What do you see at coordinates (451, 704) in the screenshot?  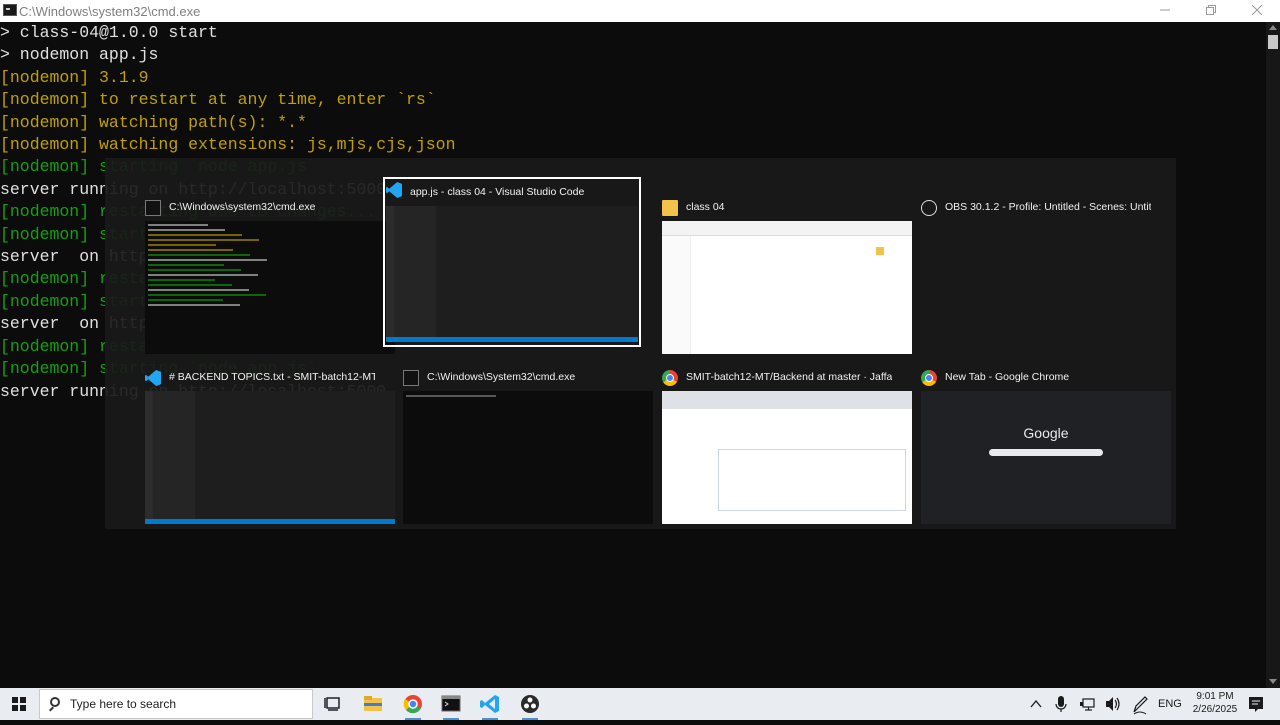 I see `taskbar-cmd` at bounding box center [451, 704].